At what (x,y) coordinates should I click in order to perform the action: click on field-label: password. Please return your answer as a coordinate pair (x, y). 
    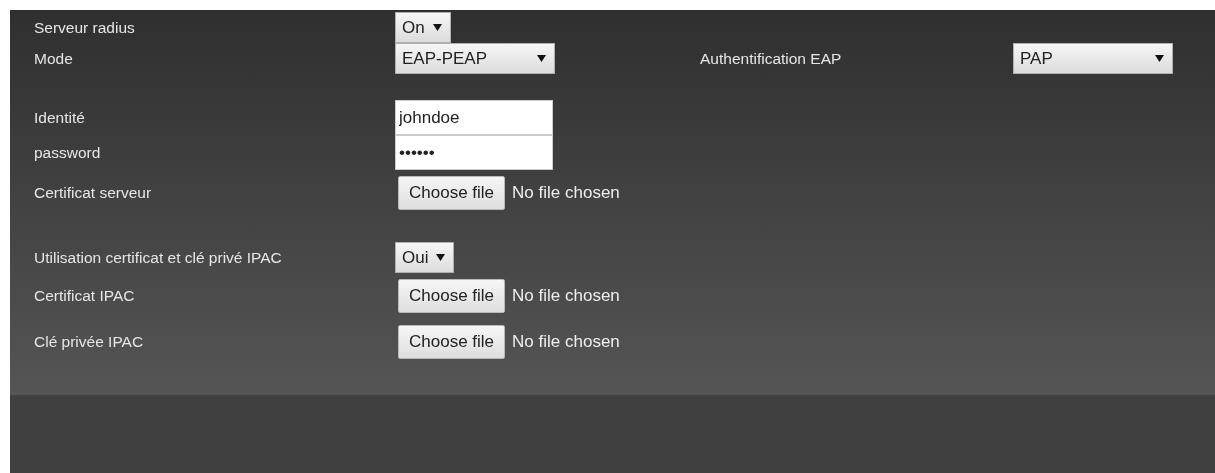
    Looking at the image, I should click on (67, 152).